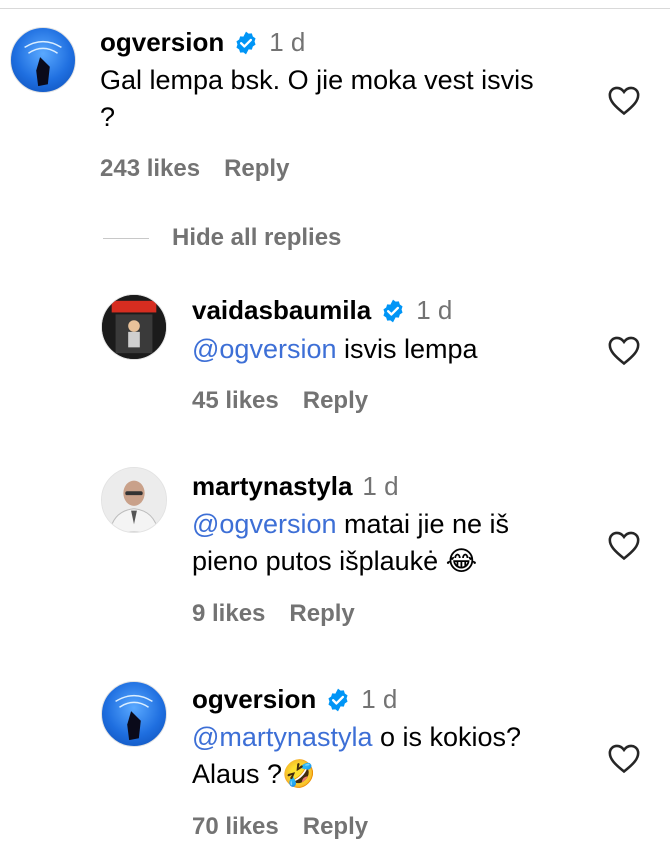 This screenshot has width=670, height=854. Describe the element at coordinates (273, 614) in the screenshot. I see `comment-meta: 9 likes Reply` at that location.